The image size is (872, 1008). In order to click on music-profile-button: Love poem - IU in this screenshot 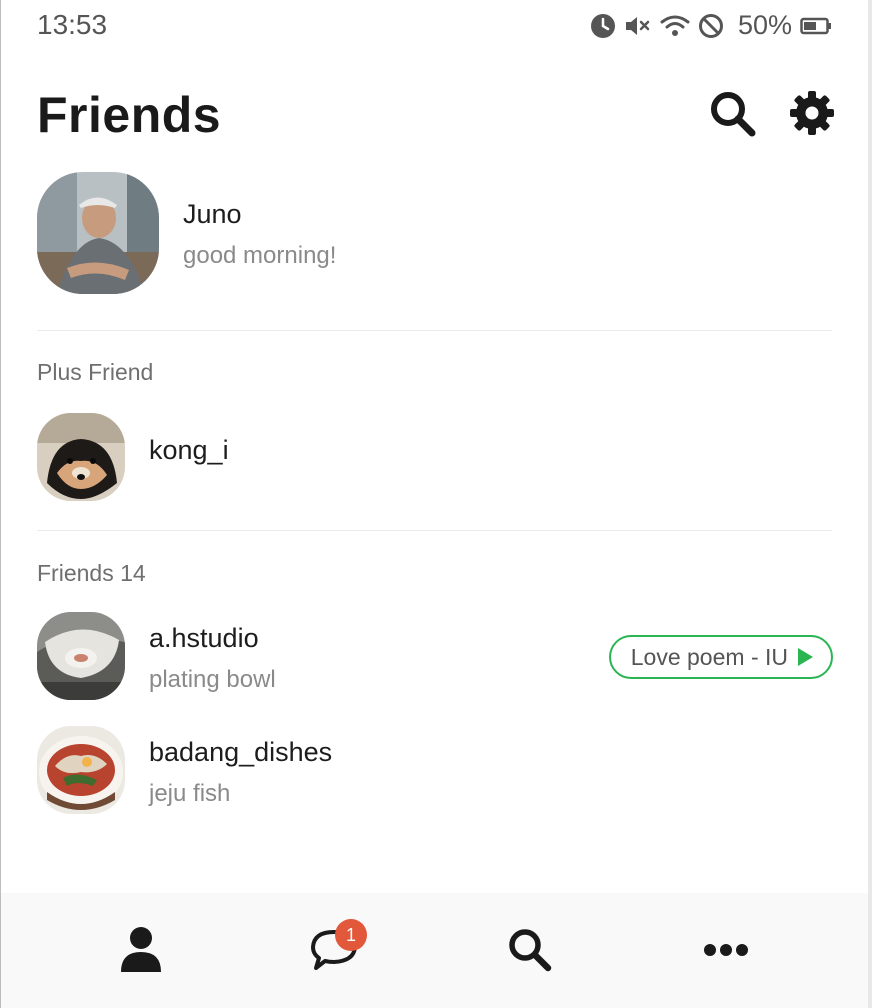, I will do `click(720, 657)`.